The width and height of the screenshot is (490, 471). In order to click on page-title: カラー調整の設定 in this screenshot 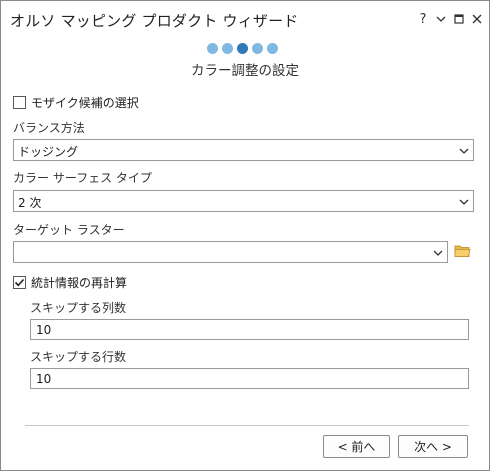, I will do `click(245, 71)`.